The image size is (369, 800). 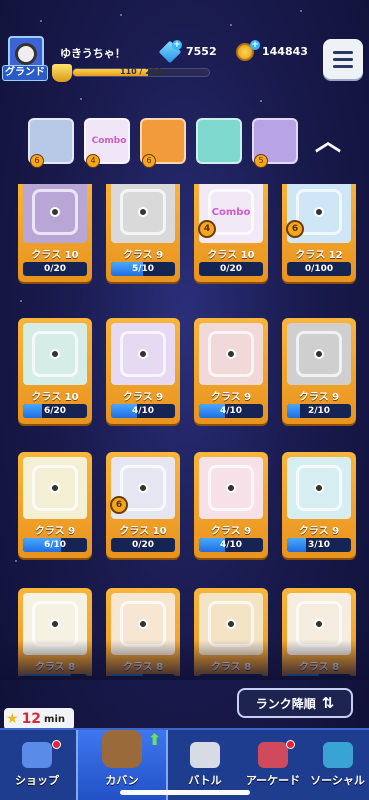 I want to click on dice-count: 3/10, so click(x=319, y=545).